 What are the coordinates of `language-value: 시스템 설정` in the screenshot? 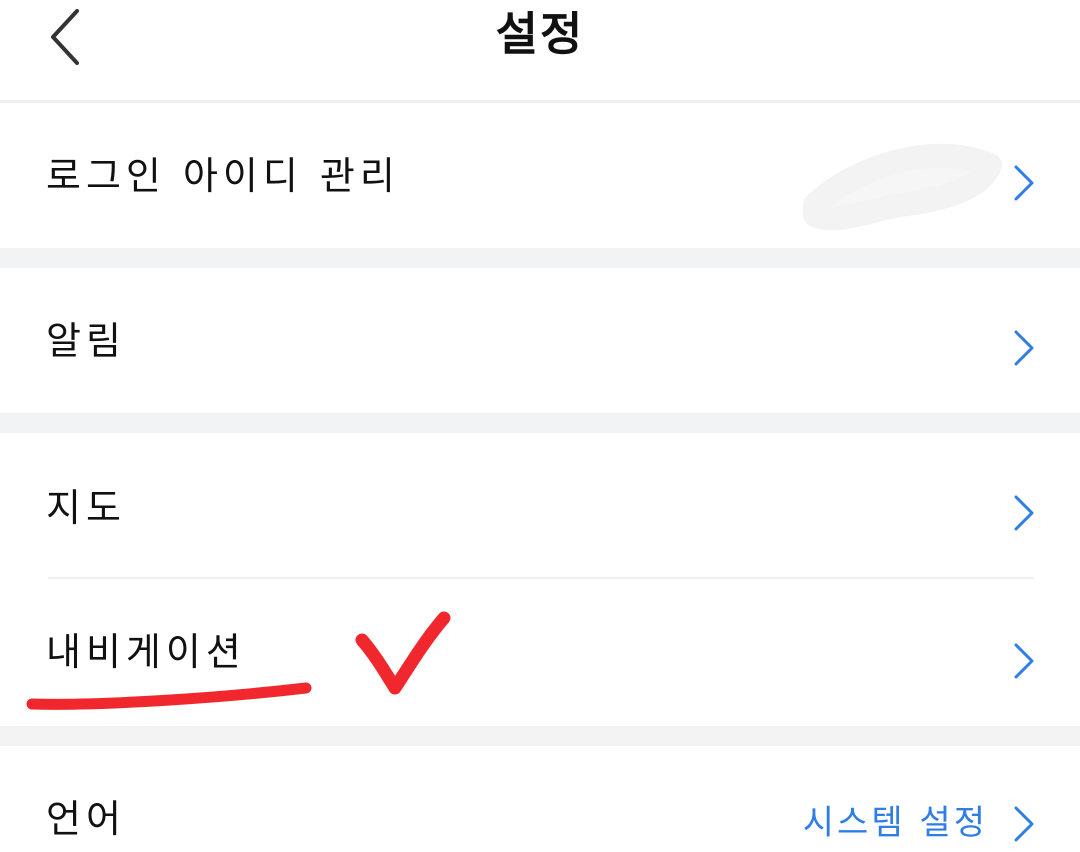 It's located at (895, 823).